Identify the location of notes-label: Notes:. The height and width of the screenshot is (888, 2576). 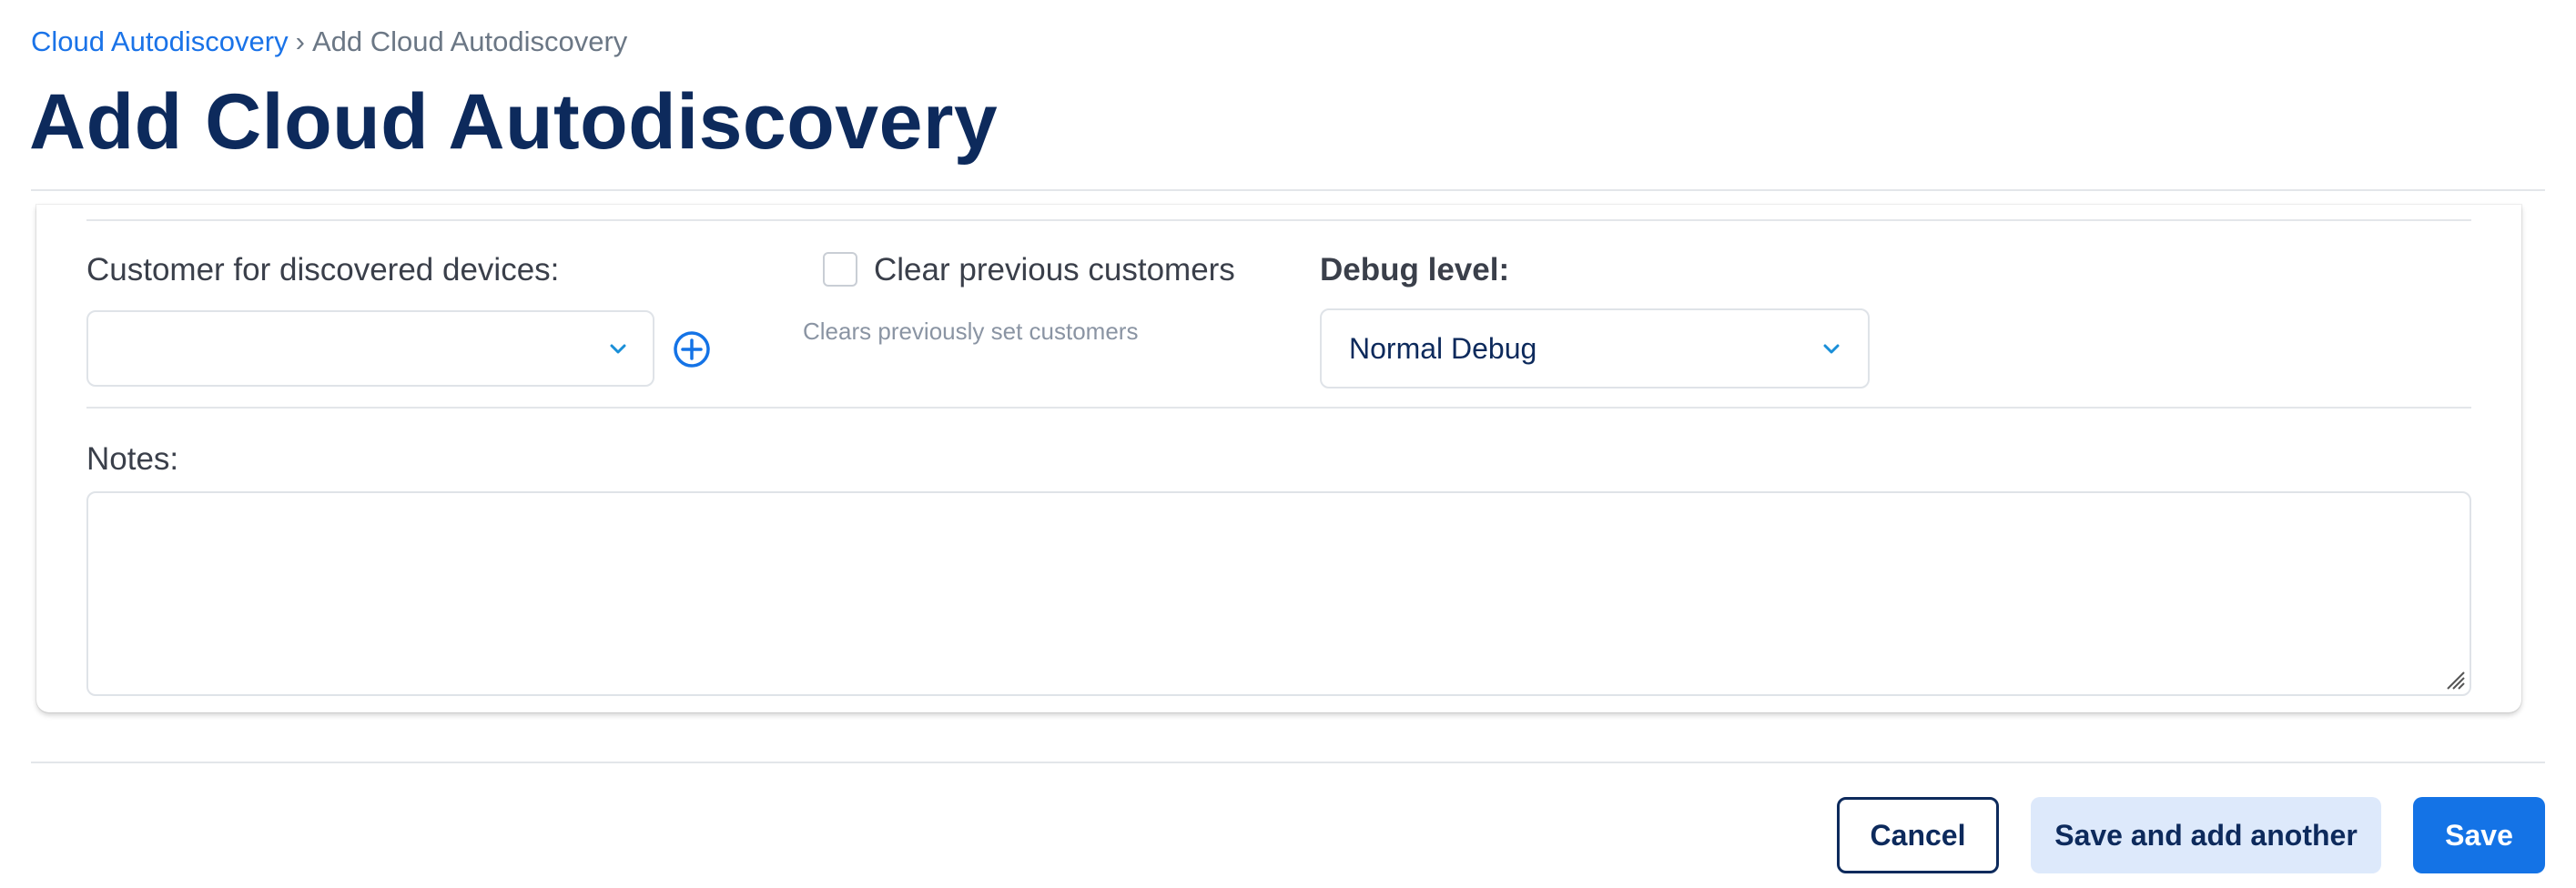
(132, 459).